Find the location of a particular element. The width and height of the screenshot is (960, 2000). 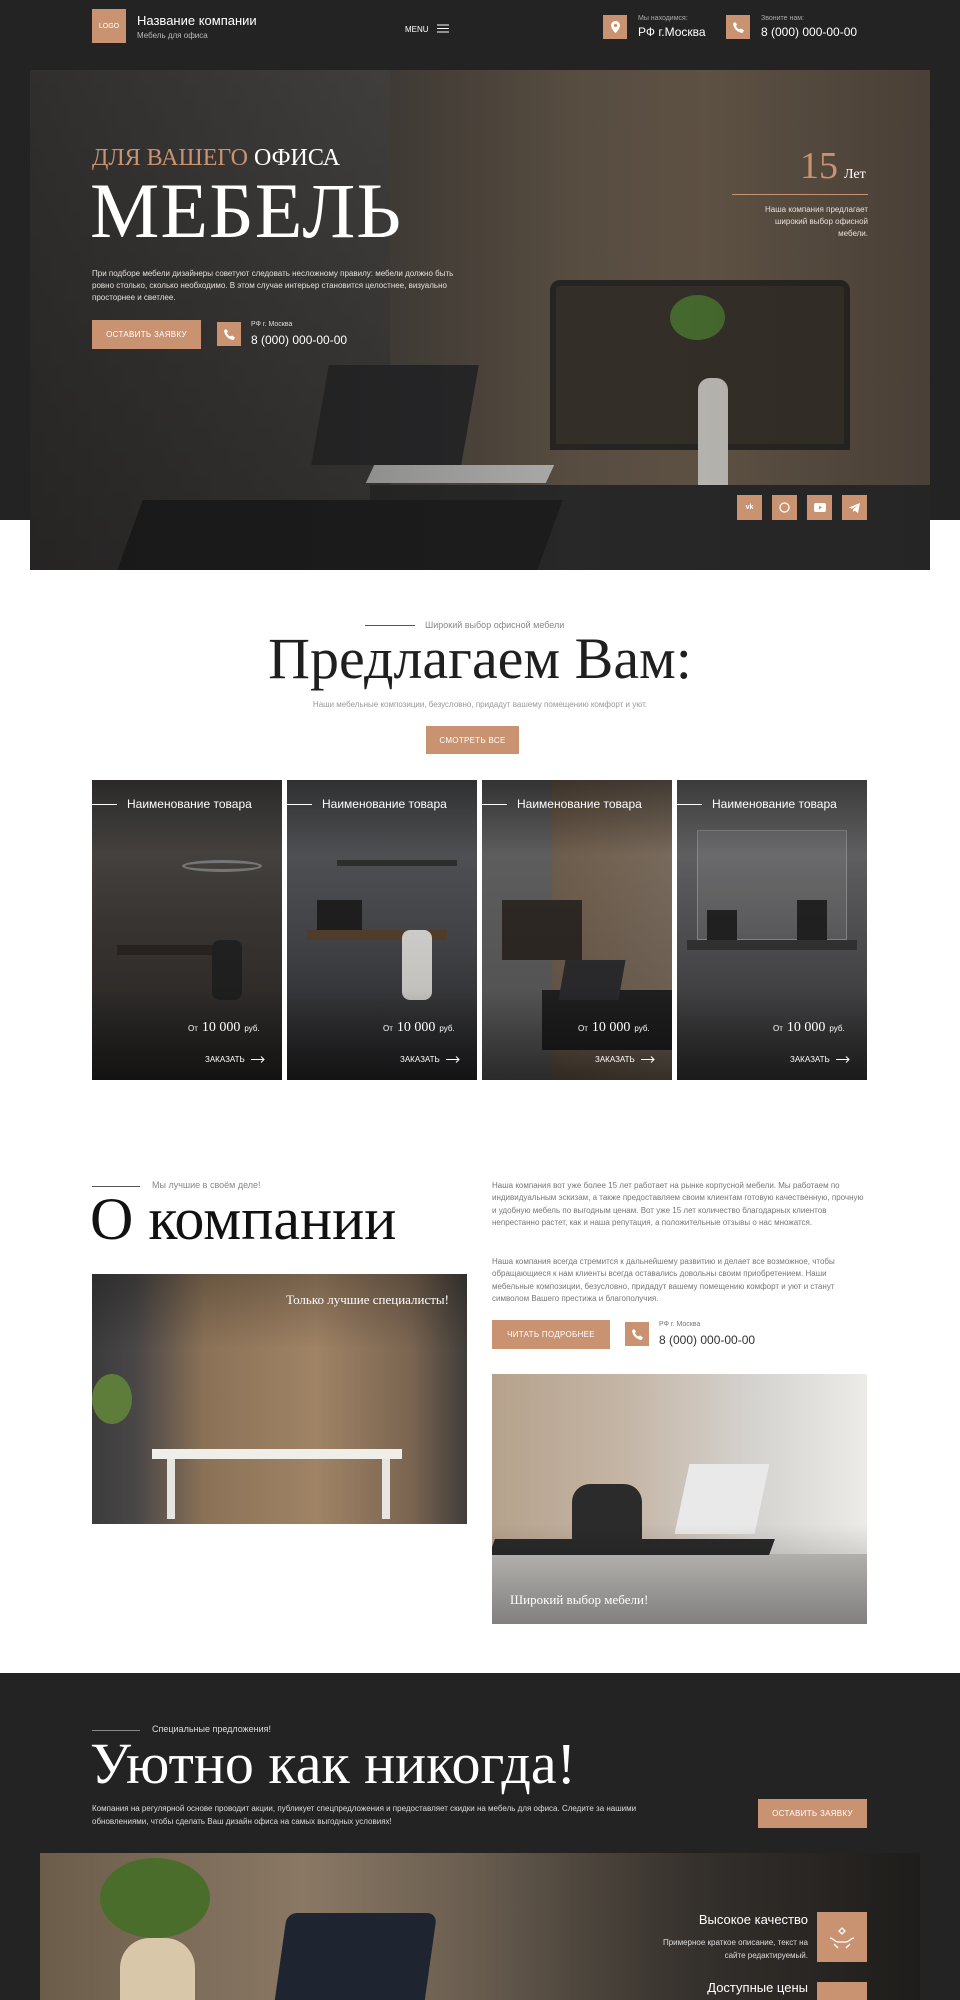

menu-label: MENU is located at coordinates (417, 29).